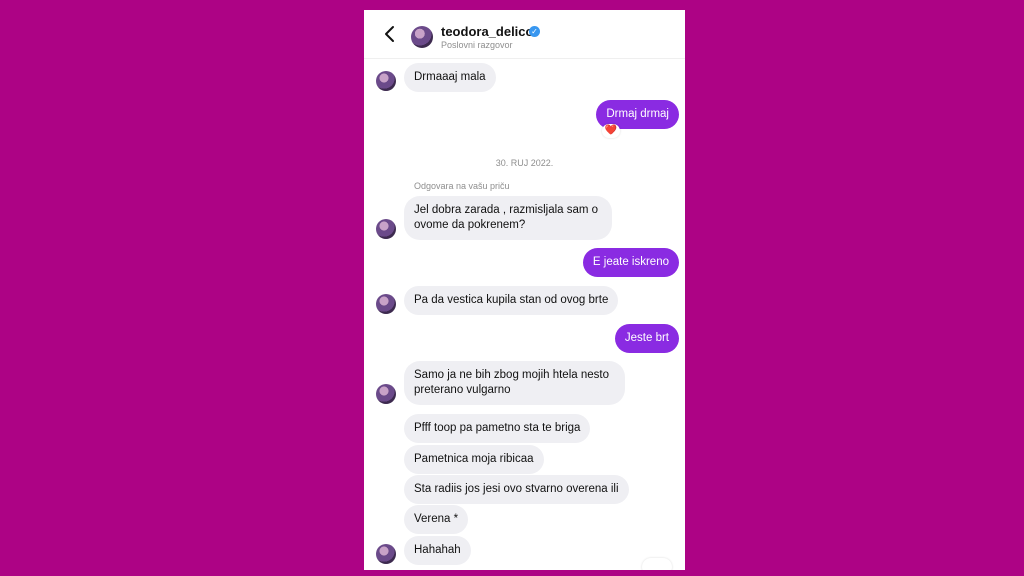 Image resolution: width=1024 pixels, height=576 pixels. Describe the element at coordinates (462, 186) in the screenshot. I see `reply-note: Odgovara na vašu priču` at that location.